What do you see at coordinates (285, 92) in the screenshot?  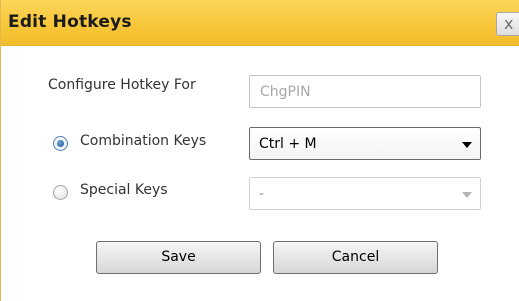 I see `configure-hotkey-value: ChgPIN` at bounding box center [285, 92].